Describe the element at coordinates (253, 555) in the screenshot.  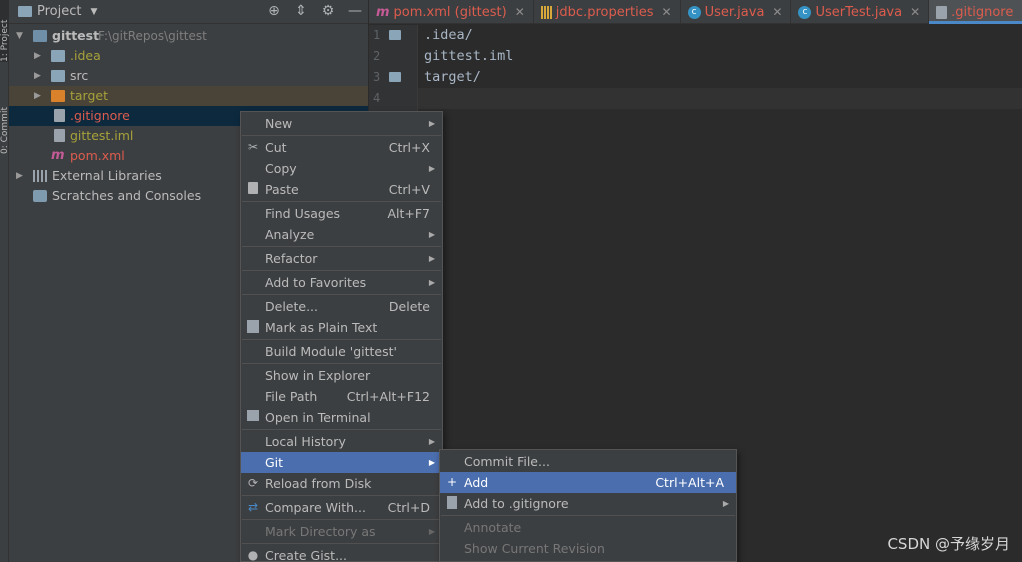
I see `github-icon: ●` at that location.